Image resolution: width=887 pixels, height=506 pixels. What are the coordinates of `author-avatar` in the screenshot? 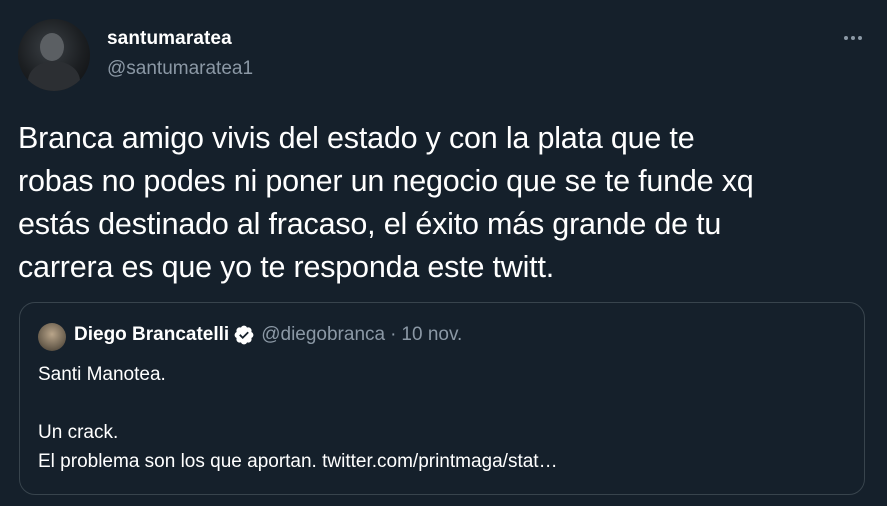 It's located at (54, 55).